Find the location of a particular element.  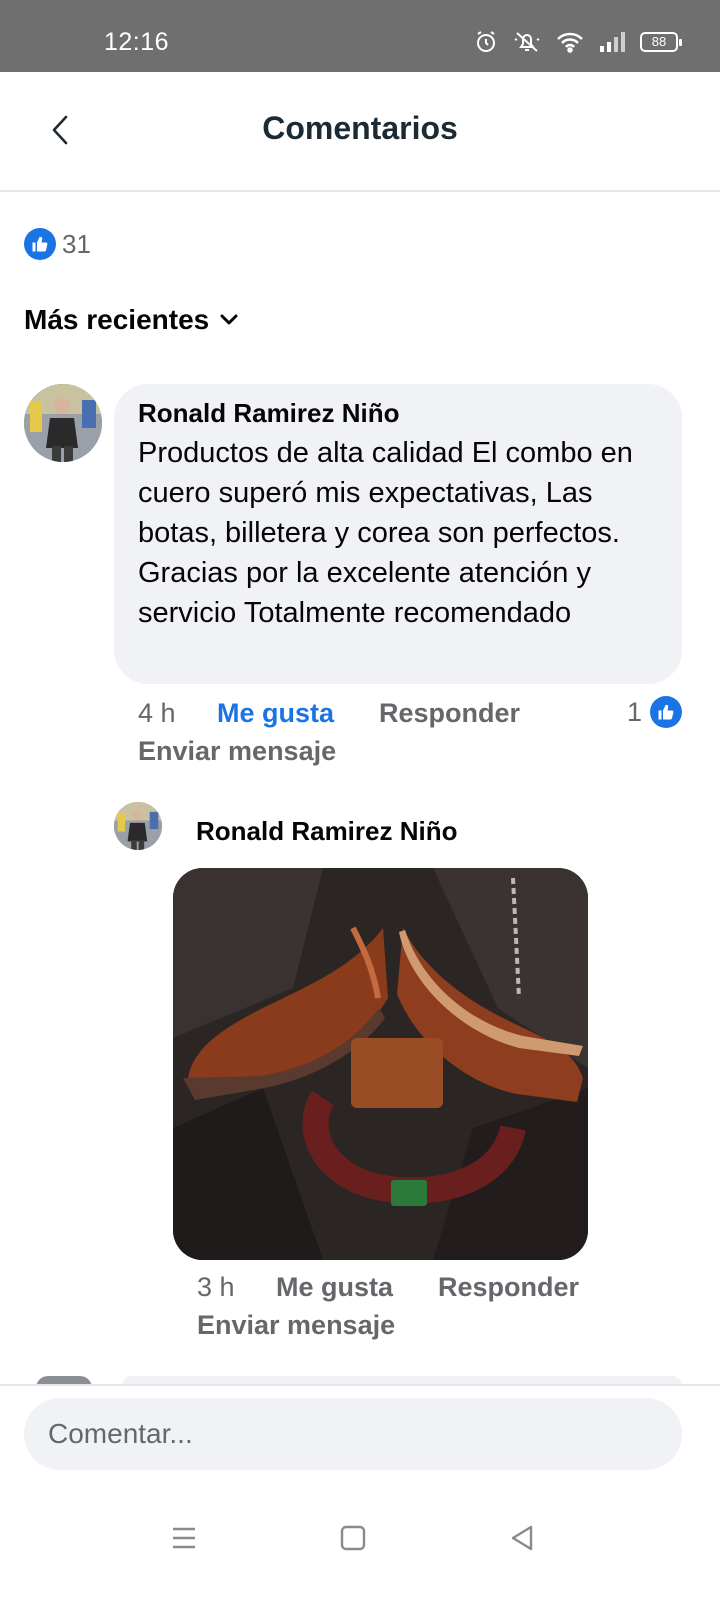

comment-input is located at coordinates (353, 1434).